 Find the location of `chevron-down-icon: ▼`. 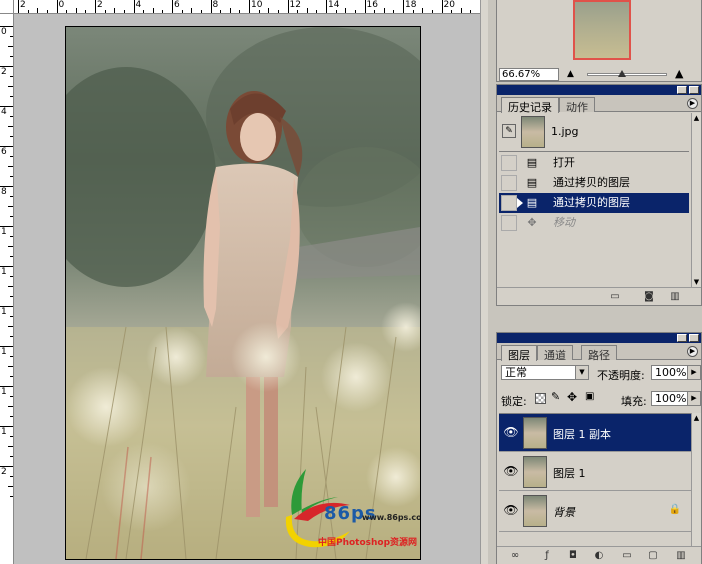

chevron-down-icon: ▼ is located at coordinates (581, 372).